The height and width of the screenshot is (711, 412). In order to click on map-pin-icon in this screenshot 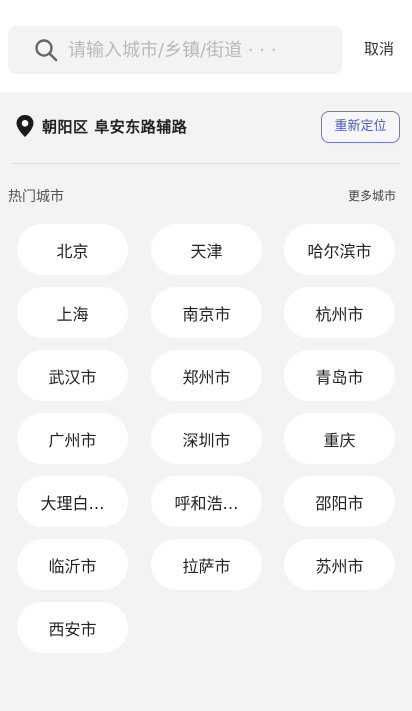, I will do `click(25, 126)`.